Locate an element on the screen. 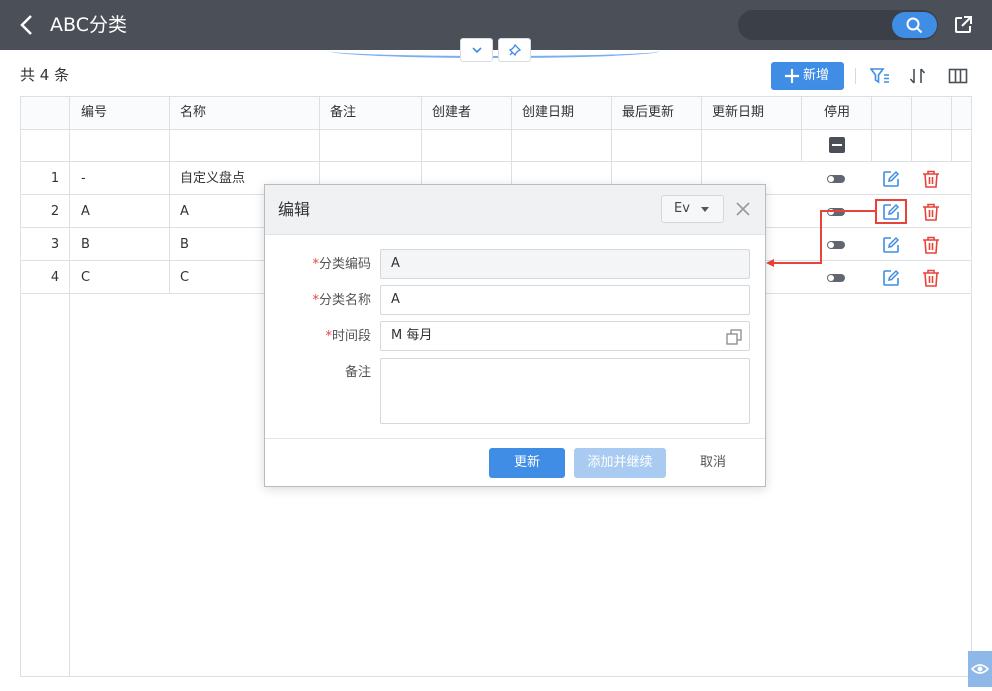 Image resolution: width=992 pixels, height=691 pixels. code-field-label: *分类编码 is located at coordinates (318, 265).